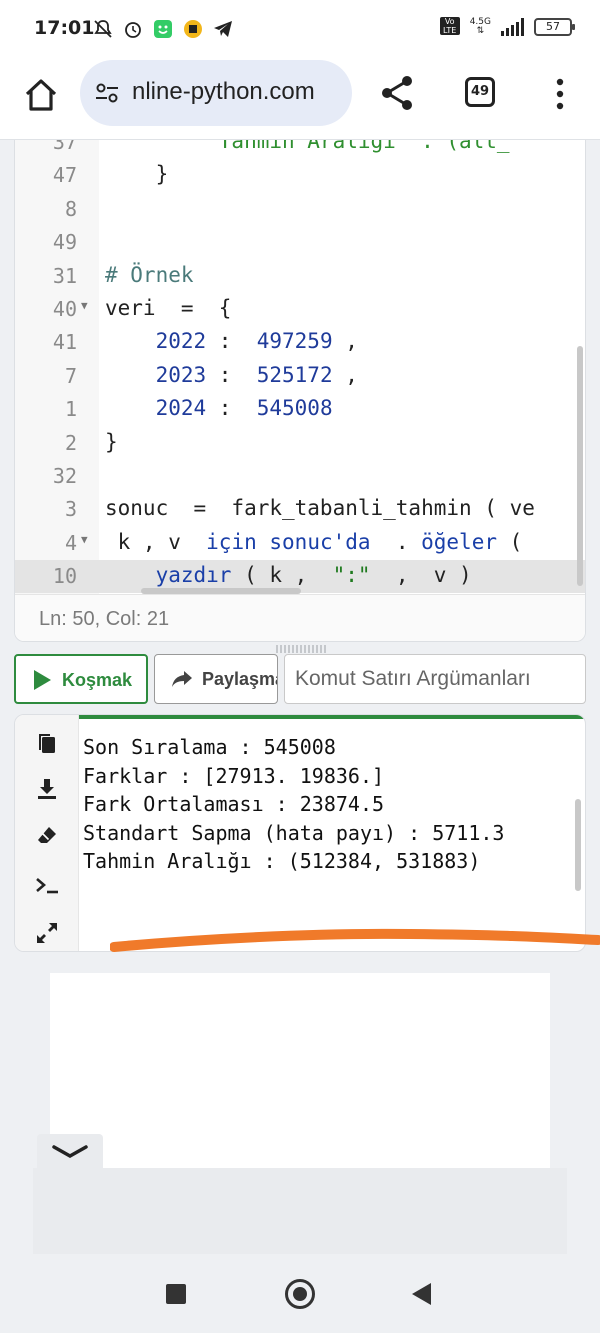 The image size is (600, 1333). What do you see at coordinates (64, 342) in the screenshot?
I see `line-number: 41` at bounding box center [64, 342].